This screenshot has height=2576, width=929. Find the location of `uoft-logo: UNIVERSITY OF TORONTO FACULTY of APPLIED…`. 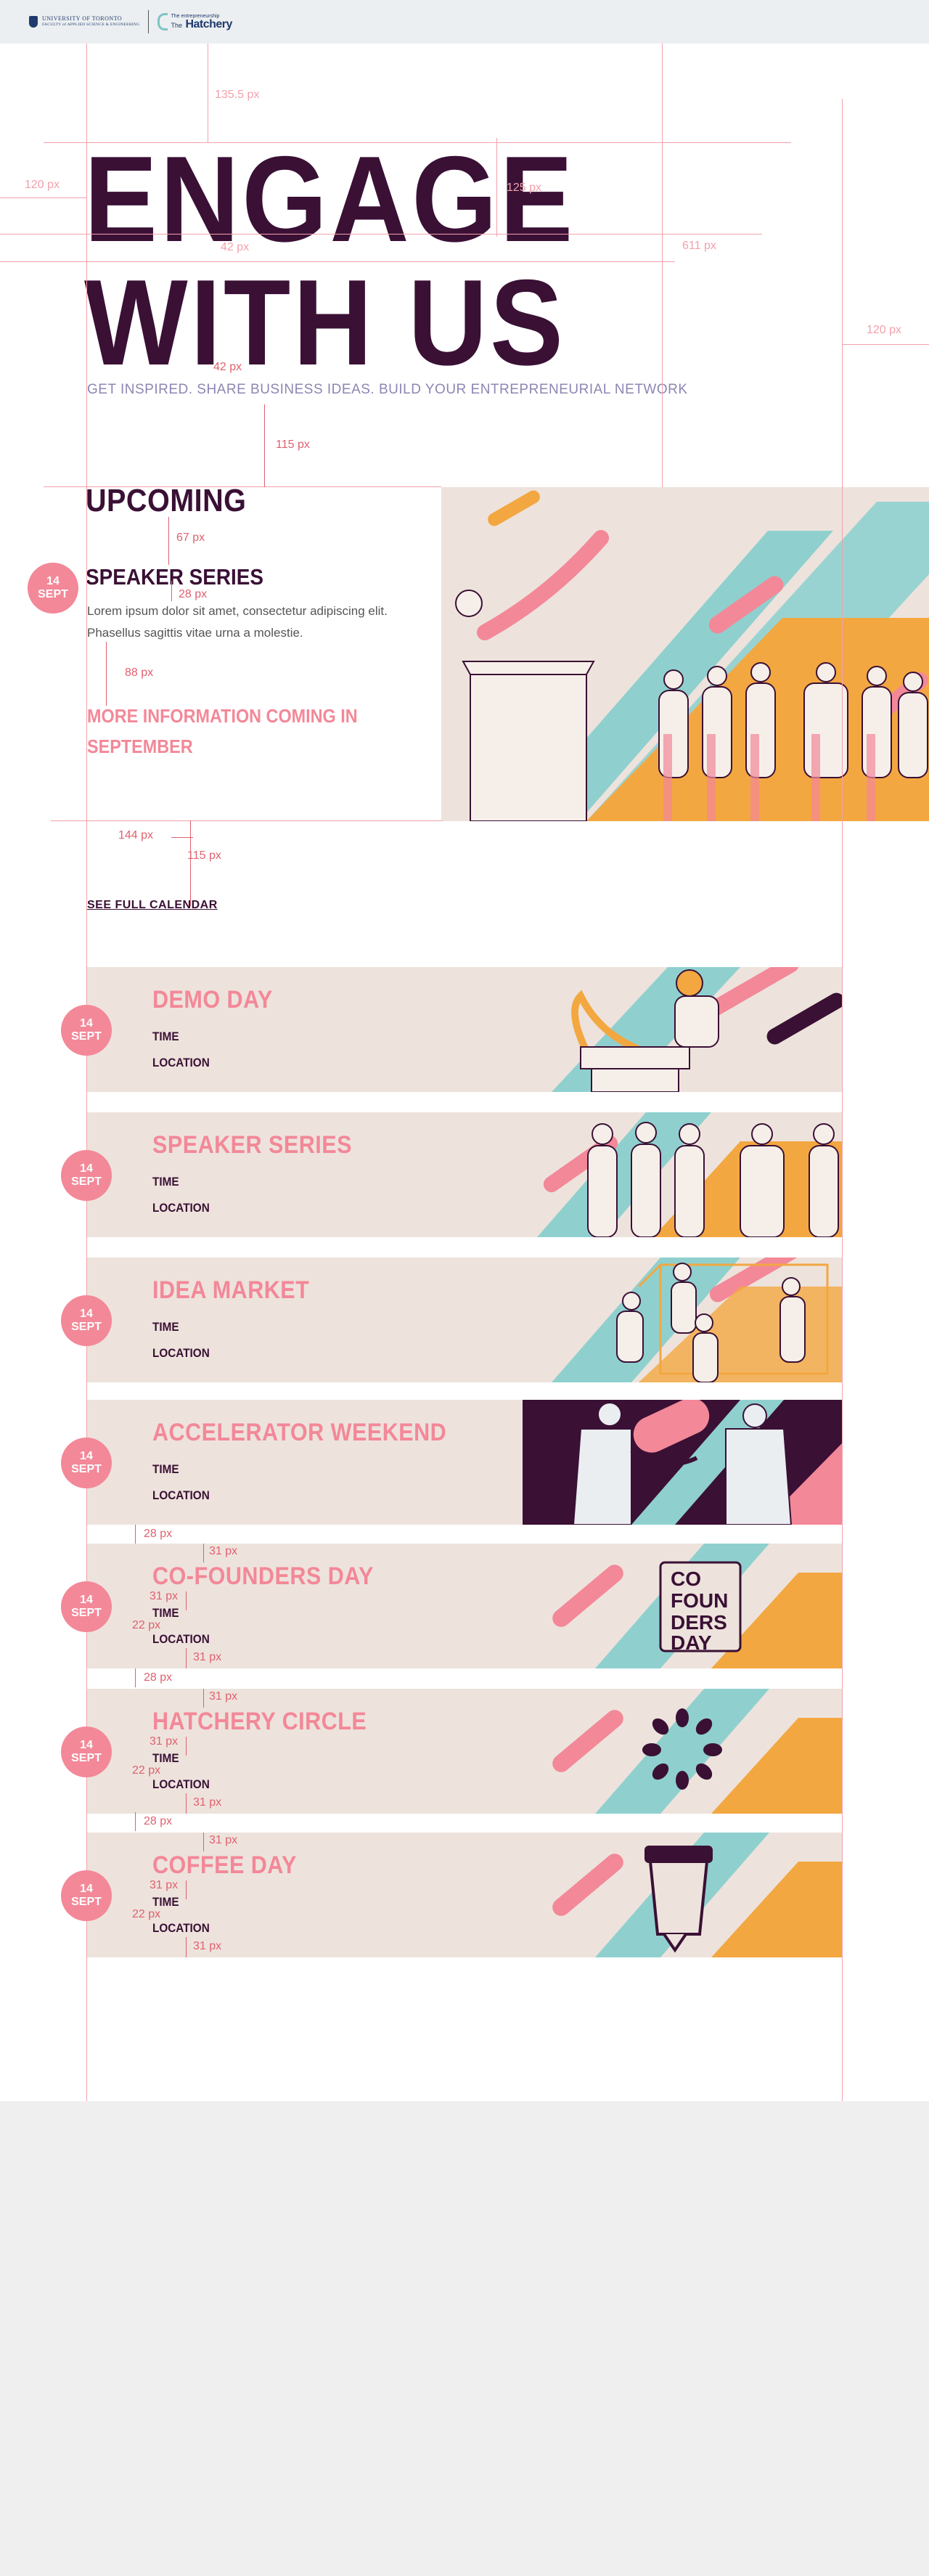

uoft-logo: UNIVERSITY OF TORONTO FACULTY of APPLIED… is located at coordinates (84, 22).